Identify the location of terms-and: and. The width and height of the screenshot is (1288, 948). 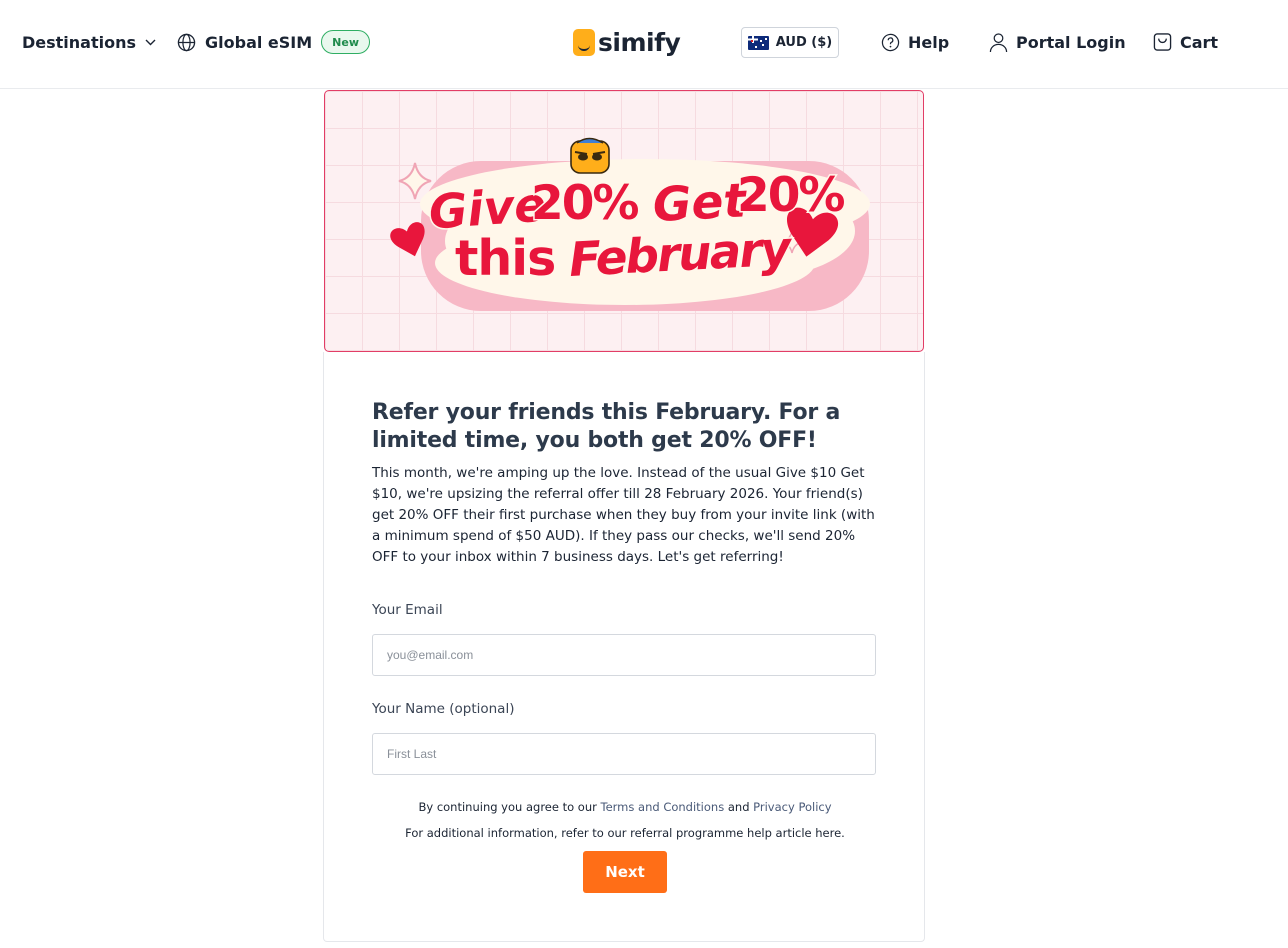
(738, 807).